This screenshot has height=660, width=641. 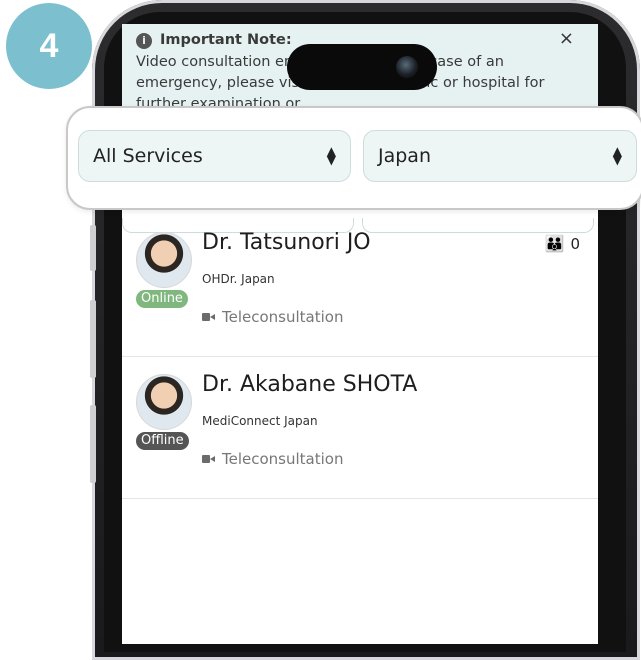 I want to click on service-select: All Services ▲ ▼, so click(x=214, y=156).